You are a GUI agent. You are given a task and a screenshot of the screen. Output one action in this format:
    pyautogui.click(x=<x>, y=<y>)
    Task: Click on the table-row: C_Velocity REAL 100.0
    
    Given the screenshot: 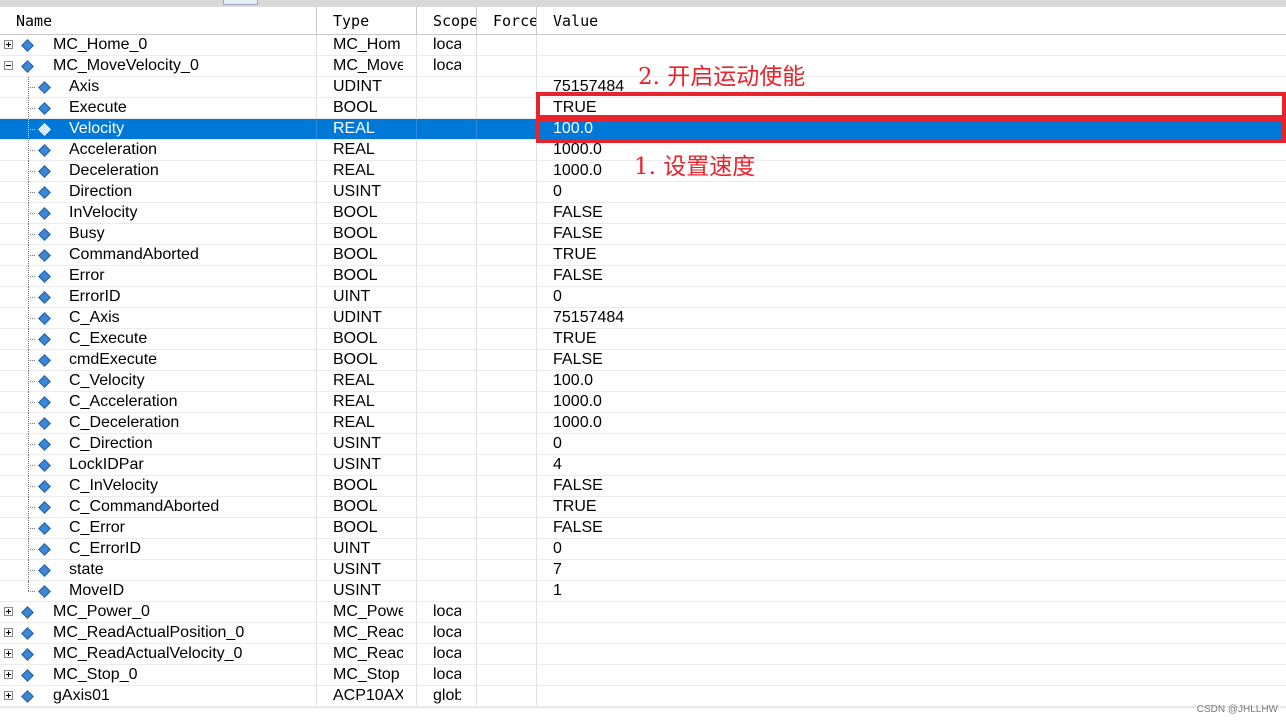 What is the action you would take?
    pyautogui.click(x=643, y=381)
    